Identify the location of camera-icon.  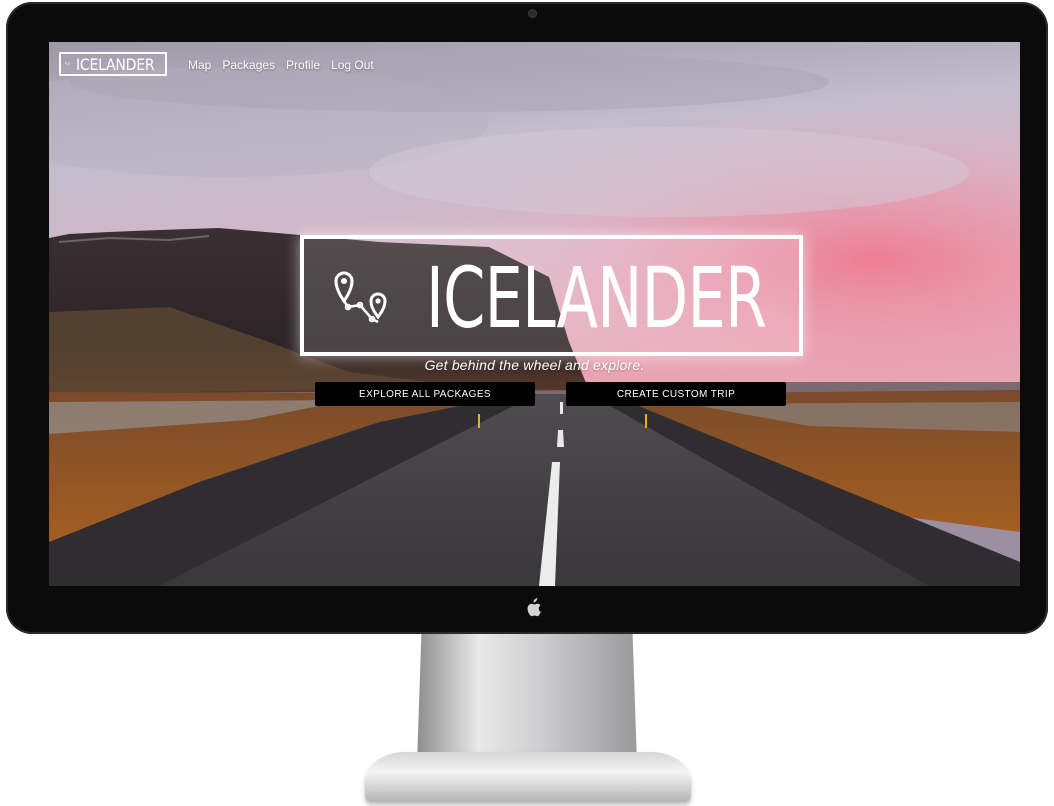
(532, 13).